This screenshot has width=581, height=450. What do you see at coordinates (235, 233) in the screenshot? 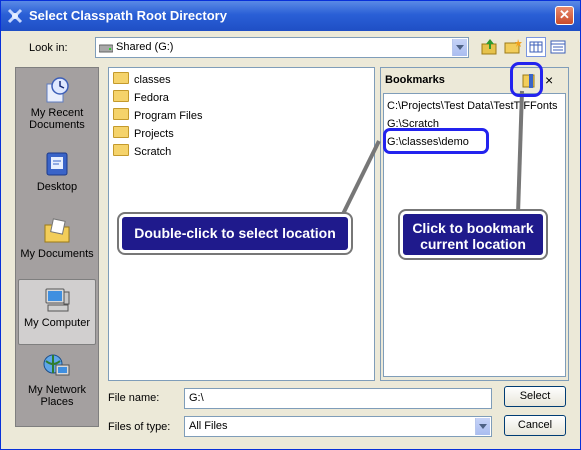
I see `select-location-callout: Double-click to select location` at bounding box center [235, 233].